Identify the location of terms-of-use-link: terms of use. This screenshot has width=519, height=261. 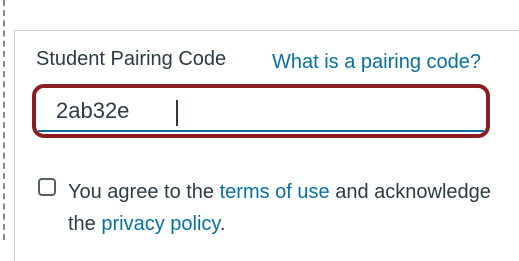
(275, 192).